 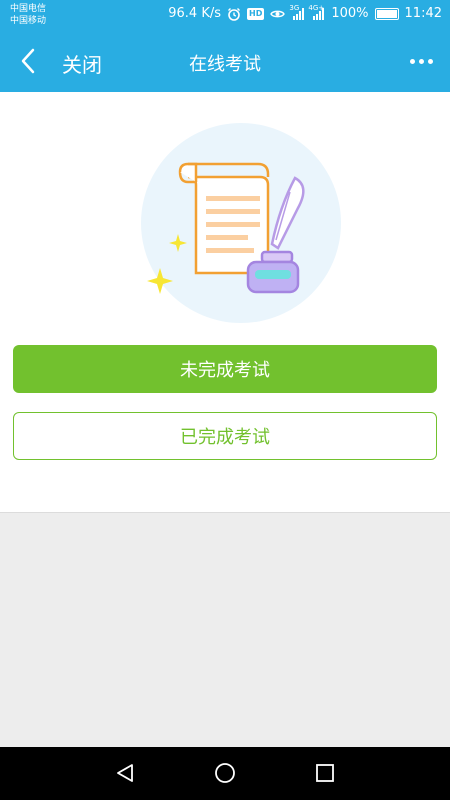 What do you see at coordinates (316, 7) in the screenshot?
I see `network-type-2: 4G+` at bounding box center [316, 7].